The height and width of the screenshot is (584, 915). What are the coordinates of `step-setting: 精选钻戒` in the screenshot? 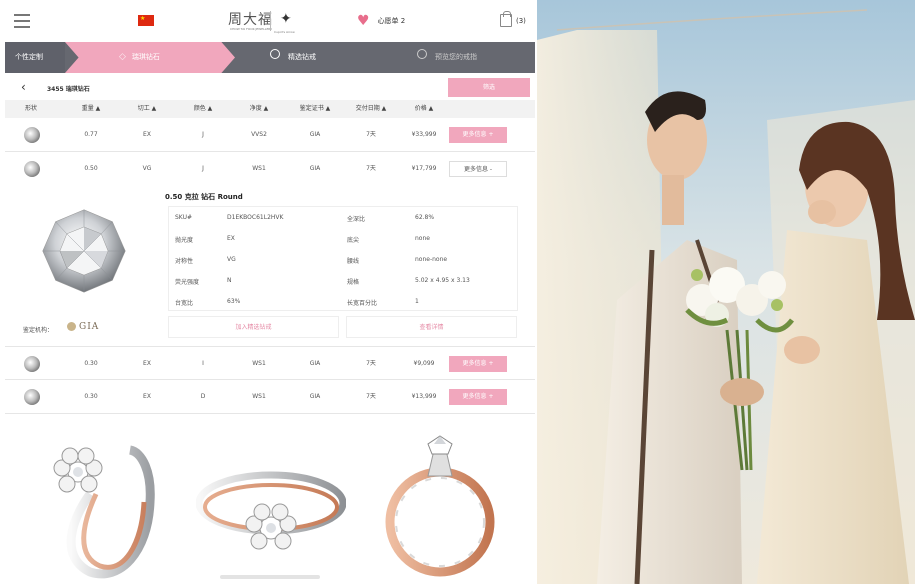 It's located at (293, 57).